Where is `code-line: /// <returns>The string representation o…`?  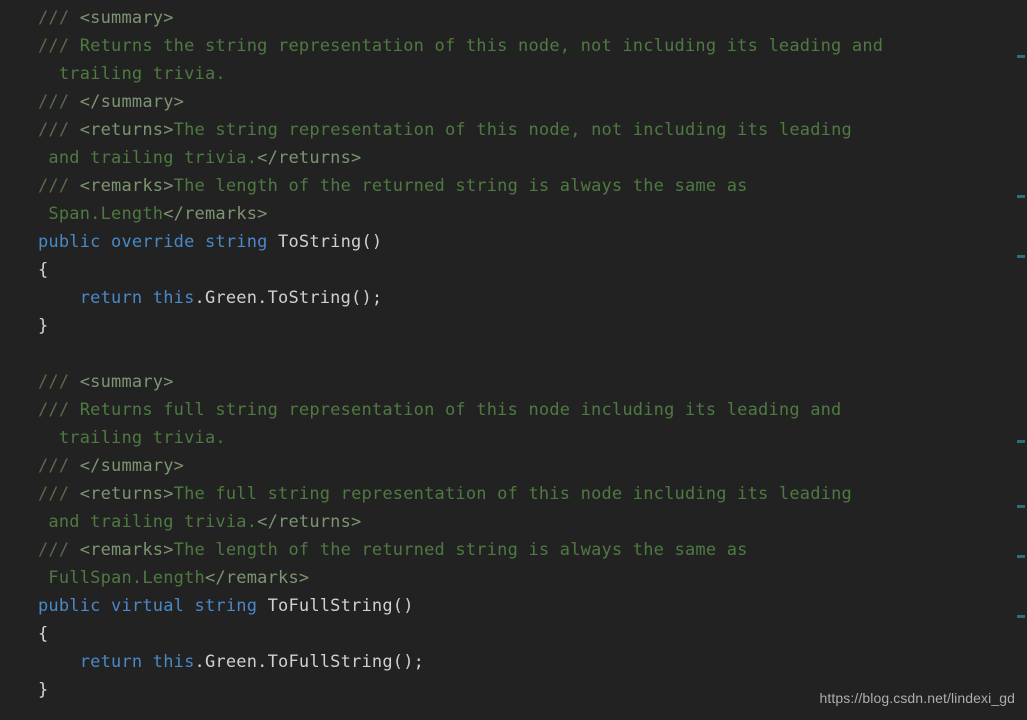 code-line: /// <returns>The string representation o… is located at coordinates (532, 130).